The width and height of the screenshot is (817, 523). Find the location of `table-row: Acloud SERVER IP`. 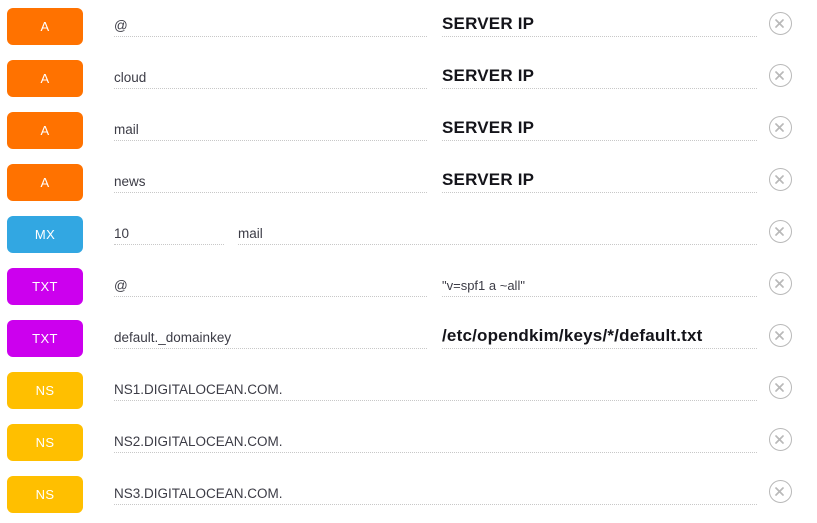

table-row: Acloud SERVER IP is located at coordinates (408, 82).